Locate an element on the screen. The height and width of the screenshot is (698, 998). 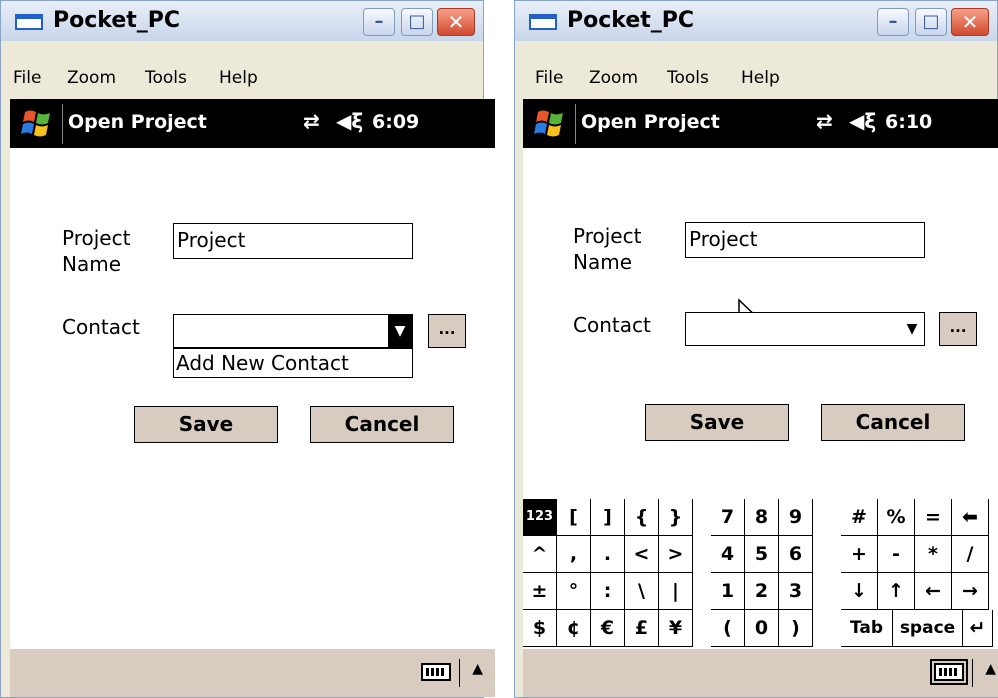
keyboard-key: = is located at coordinates (933, 517).